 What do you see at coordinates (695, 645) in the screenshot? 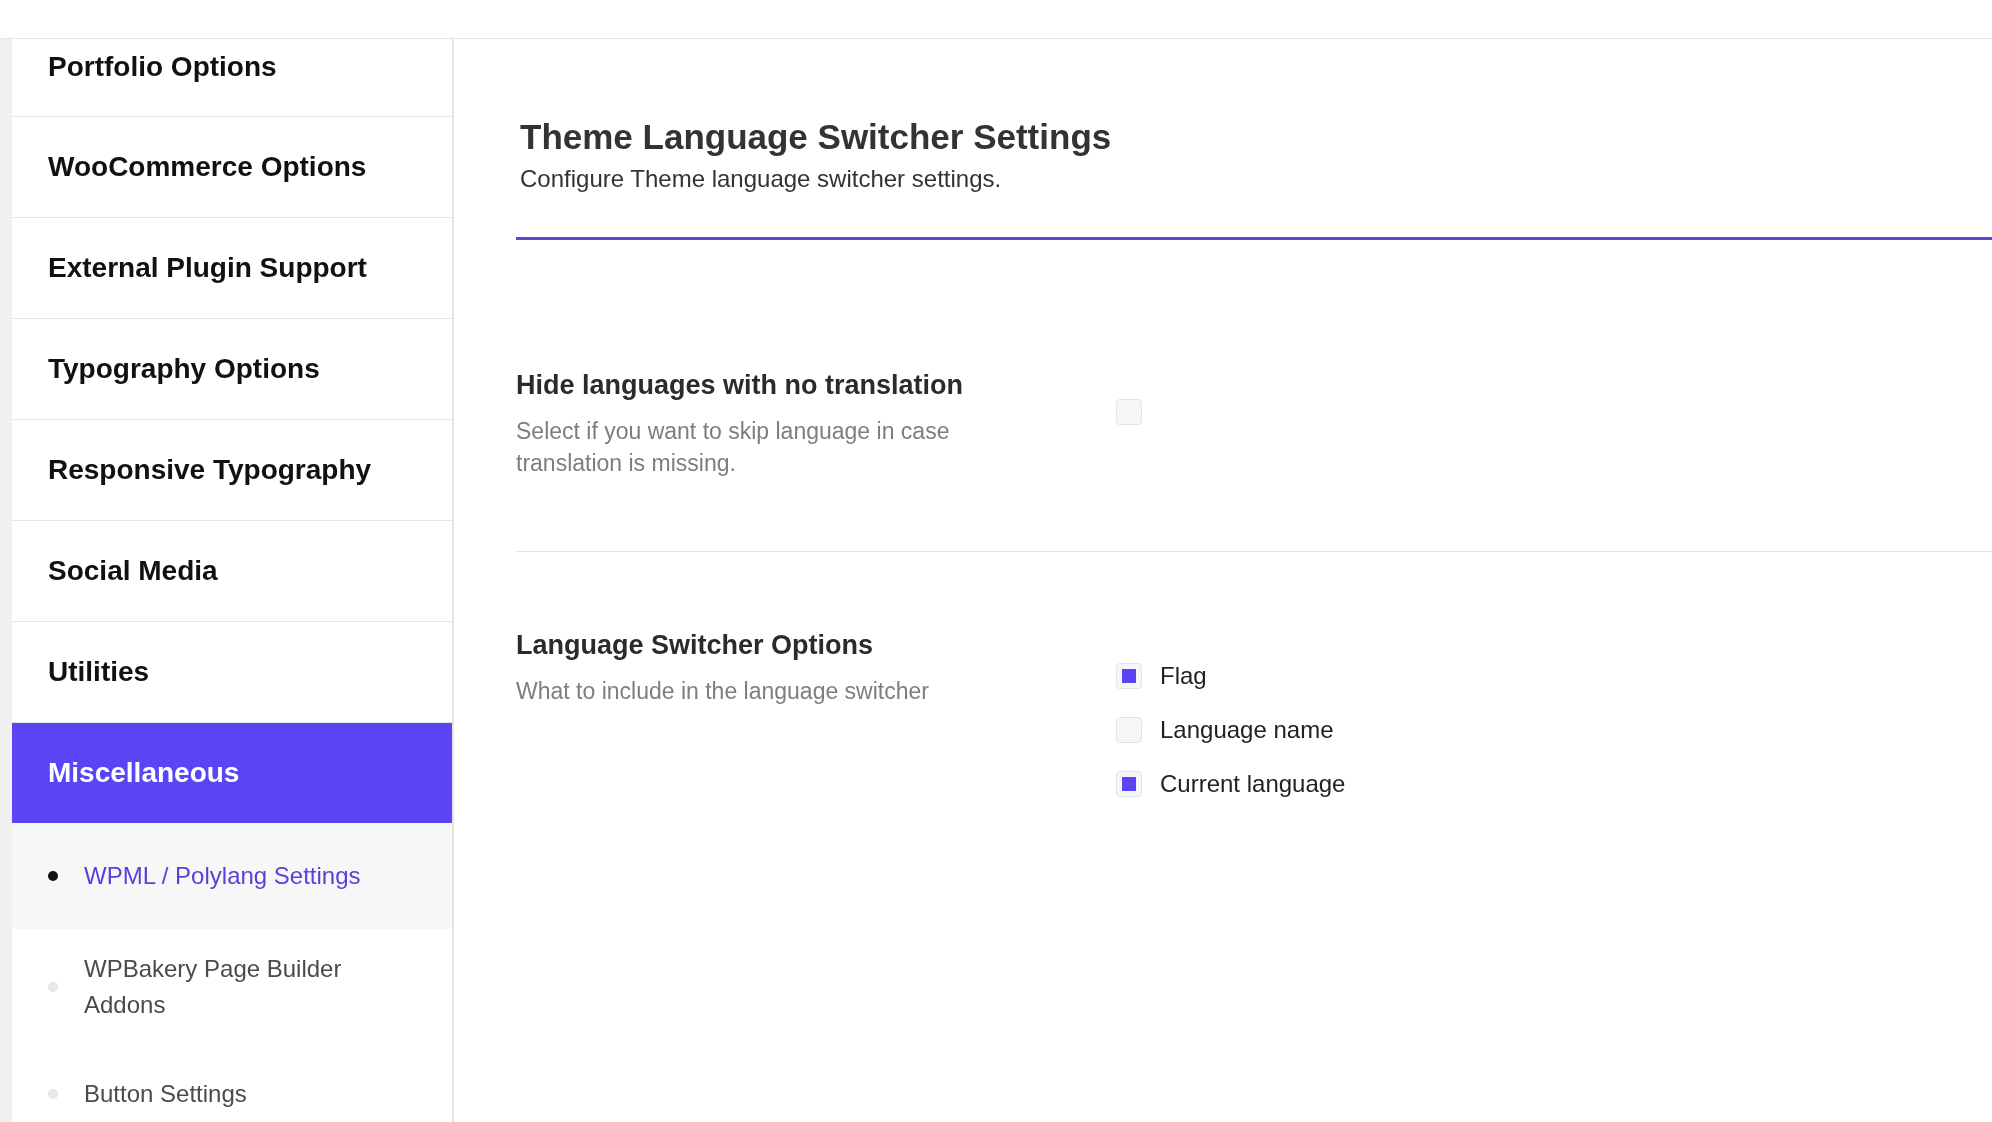
I see `setting-heading: Language Switcher Options` at bounding box center [695, 645].